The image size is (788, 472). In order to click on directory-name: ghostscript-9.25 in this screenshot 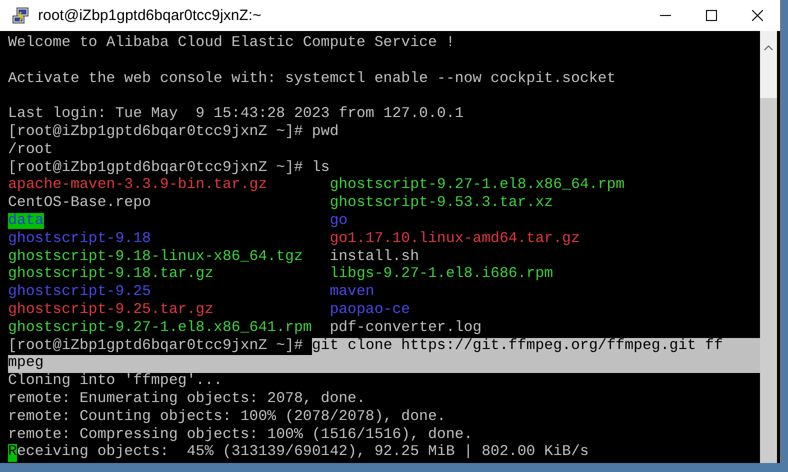, I will do `click(79, 292)`.